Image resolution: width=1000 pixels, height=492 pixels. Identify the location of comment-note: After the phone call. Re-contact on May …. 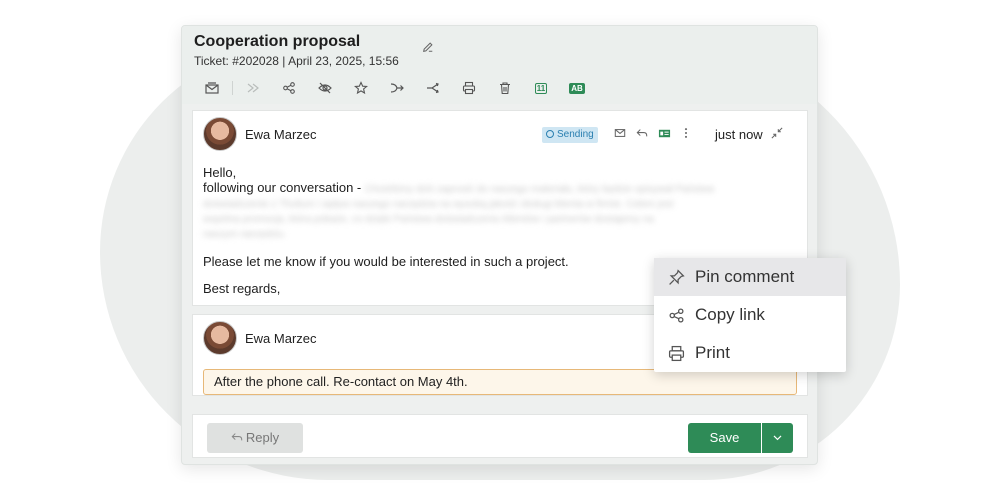
(500, 382).